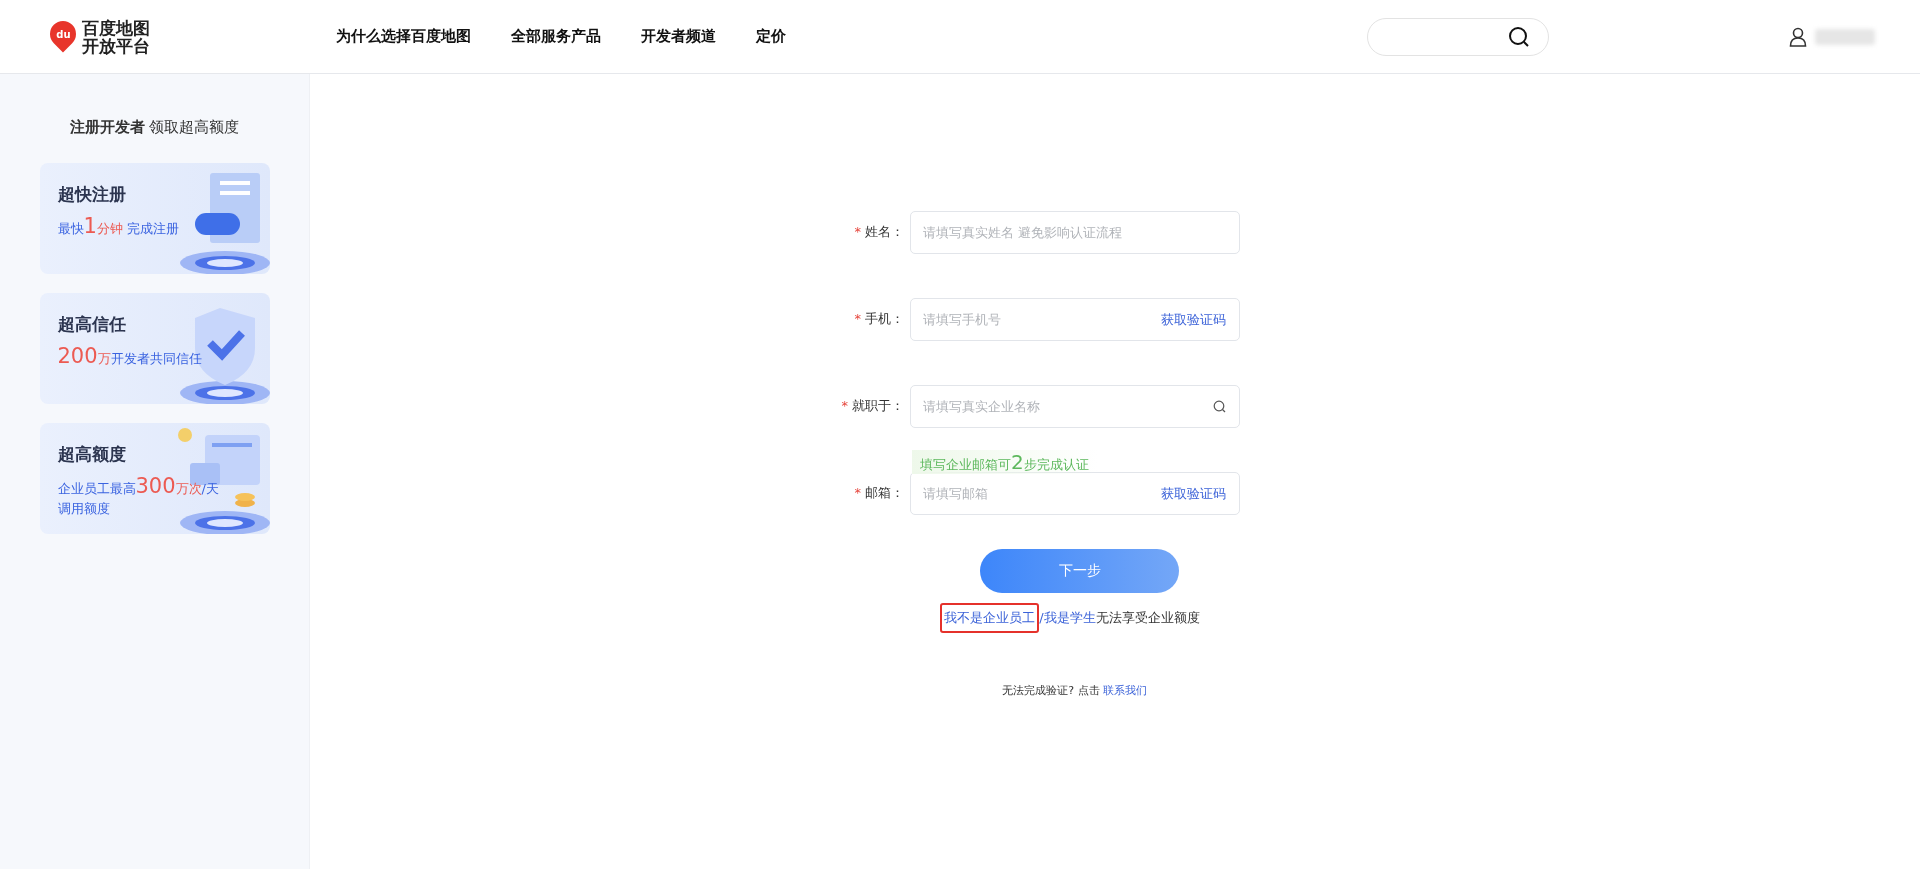 This screenshot has height=869, width=1920. Describe the element at coordinates (92, 324) in the screenshot. I see `card-title: 超高信任` at that location.